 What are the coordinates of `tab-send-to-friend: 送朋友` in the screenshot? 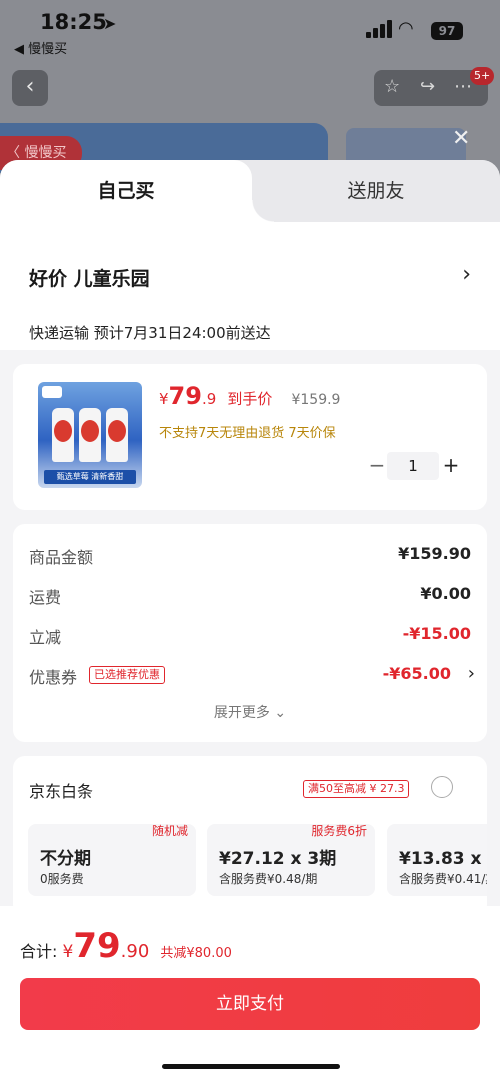 It's located at (376, 191).